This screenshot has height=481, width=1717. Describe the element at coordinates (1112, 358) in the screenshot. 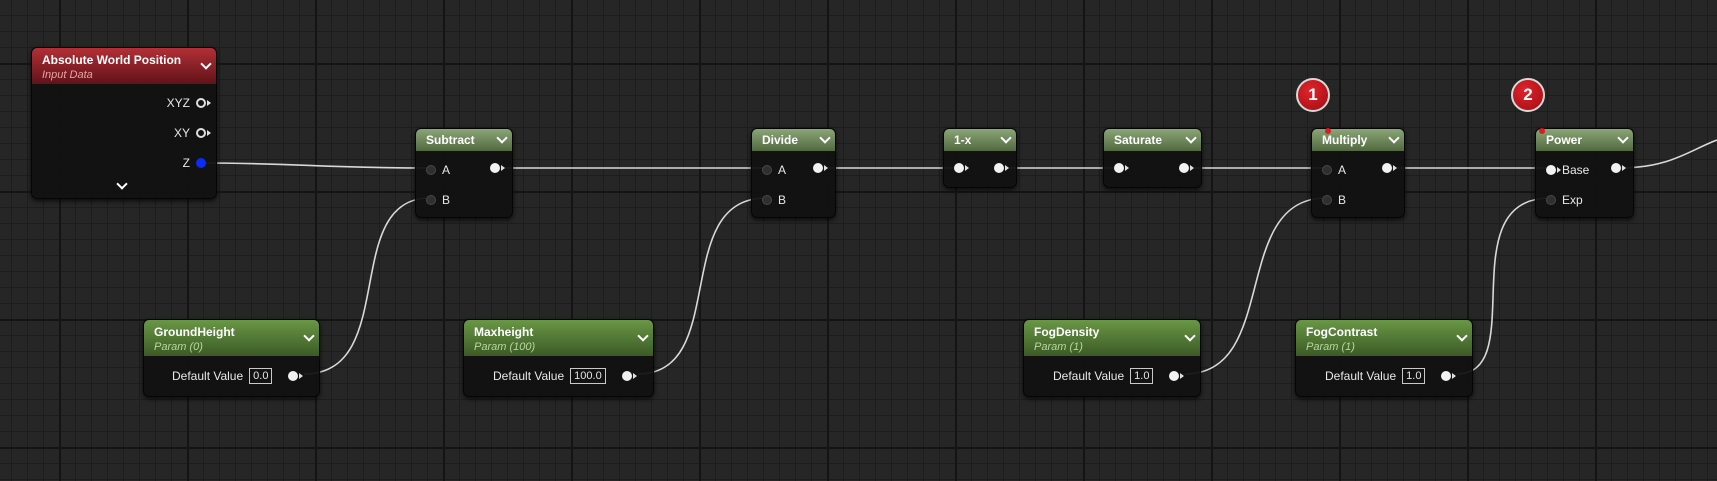

I see `fogdensity-param-node: FogDensity Param (1) Default Value 1.0` at that location.